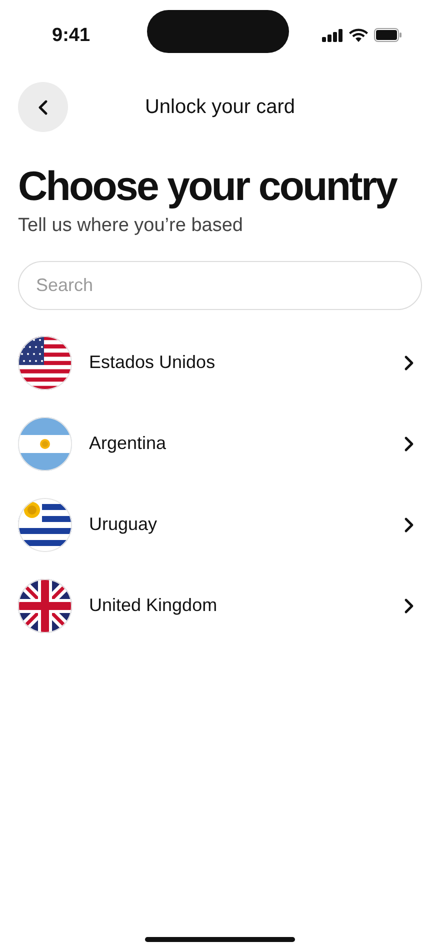 This screenshot has height=952, width=440. What do you see at coordinates (332, 35) in the screenshot?
I see `signal-icon` at bounding box center [332, 35].